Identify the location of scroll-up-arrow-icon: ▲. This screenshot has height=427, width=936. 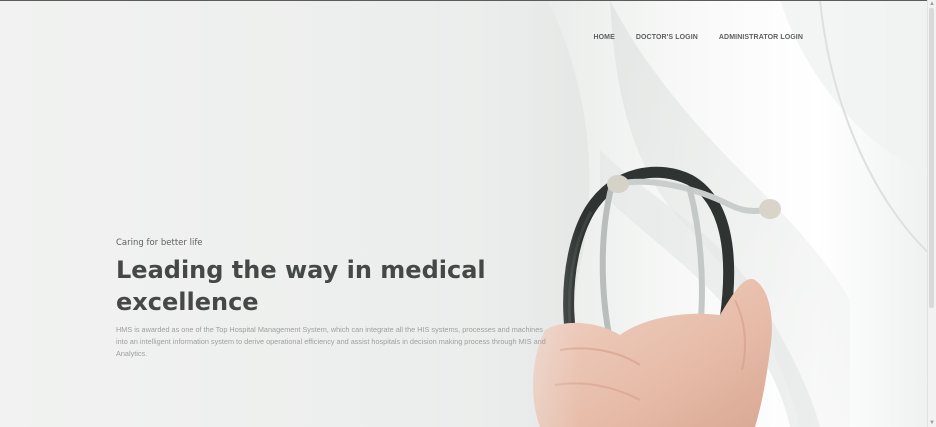
(932, 4).